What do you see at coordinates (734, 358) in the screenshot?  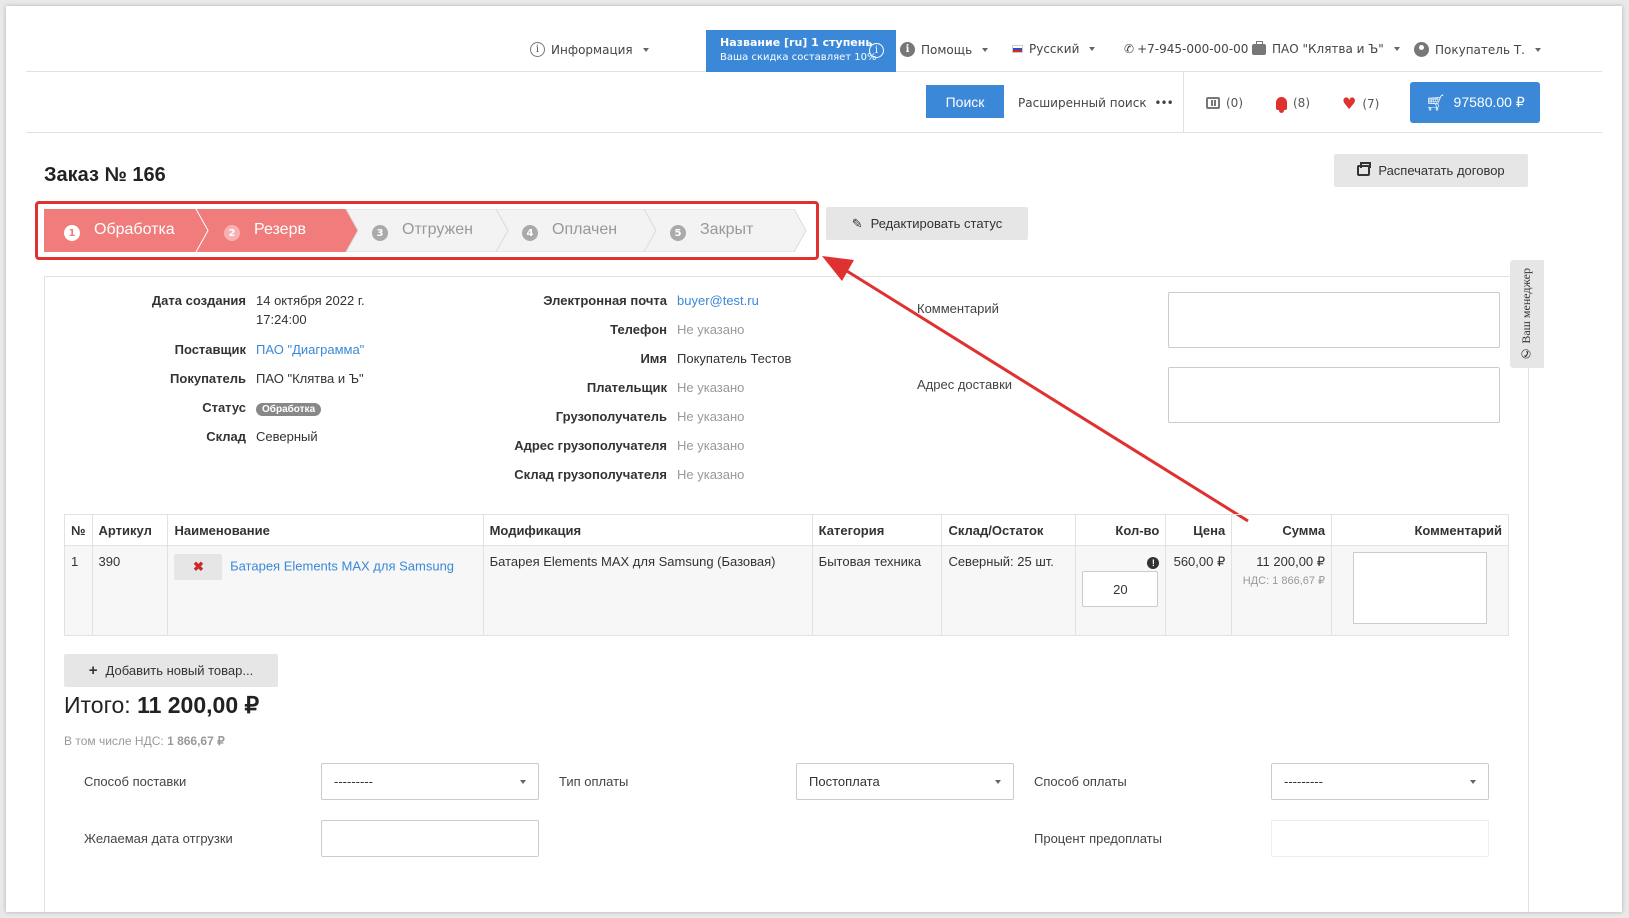 I see `name-value: Покупатель Тестов` at bounding box center [734, 358].